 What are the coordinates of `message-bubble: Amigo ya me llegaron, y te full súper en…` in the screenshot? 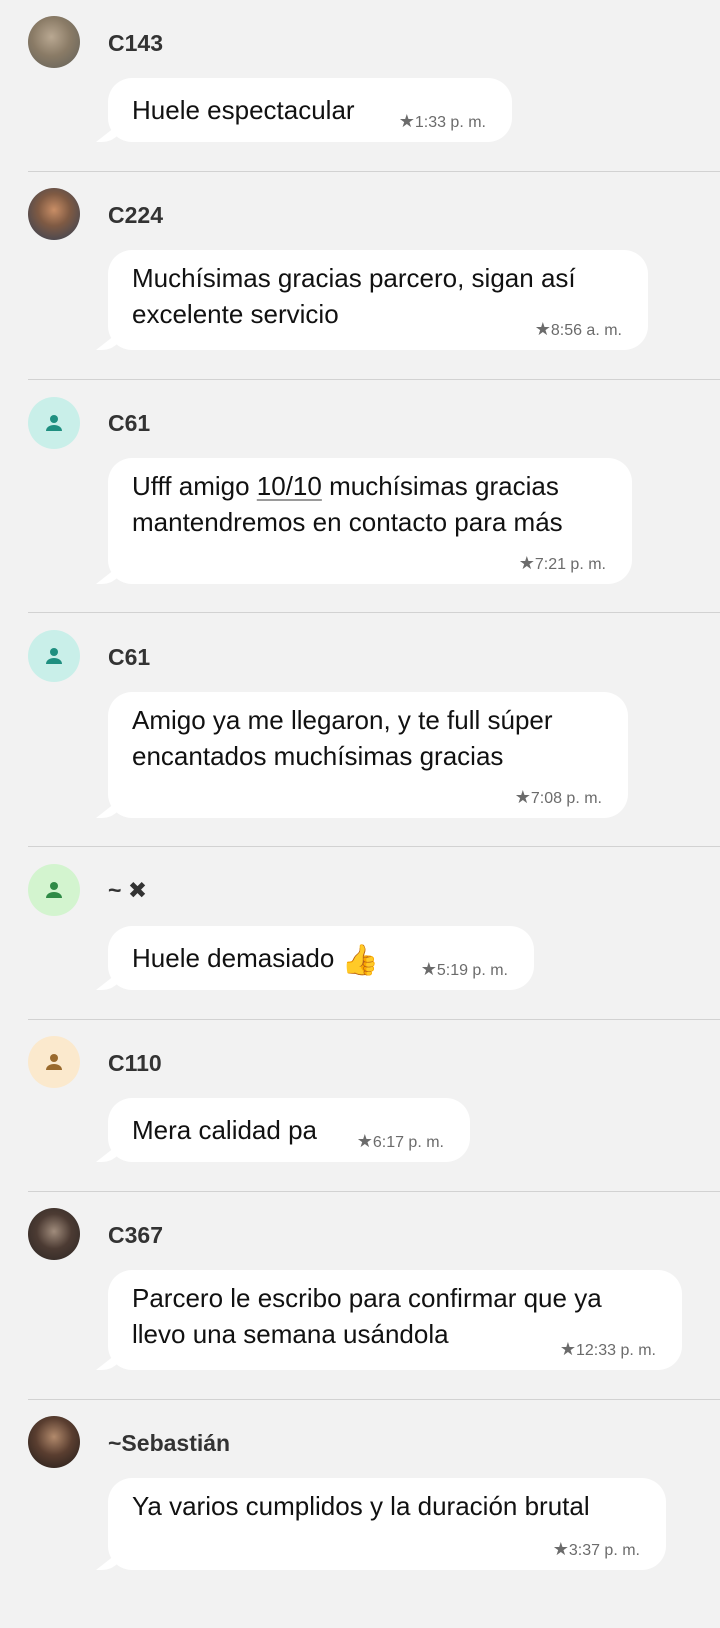 It's located at (368, 755).